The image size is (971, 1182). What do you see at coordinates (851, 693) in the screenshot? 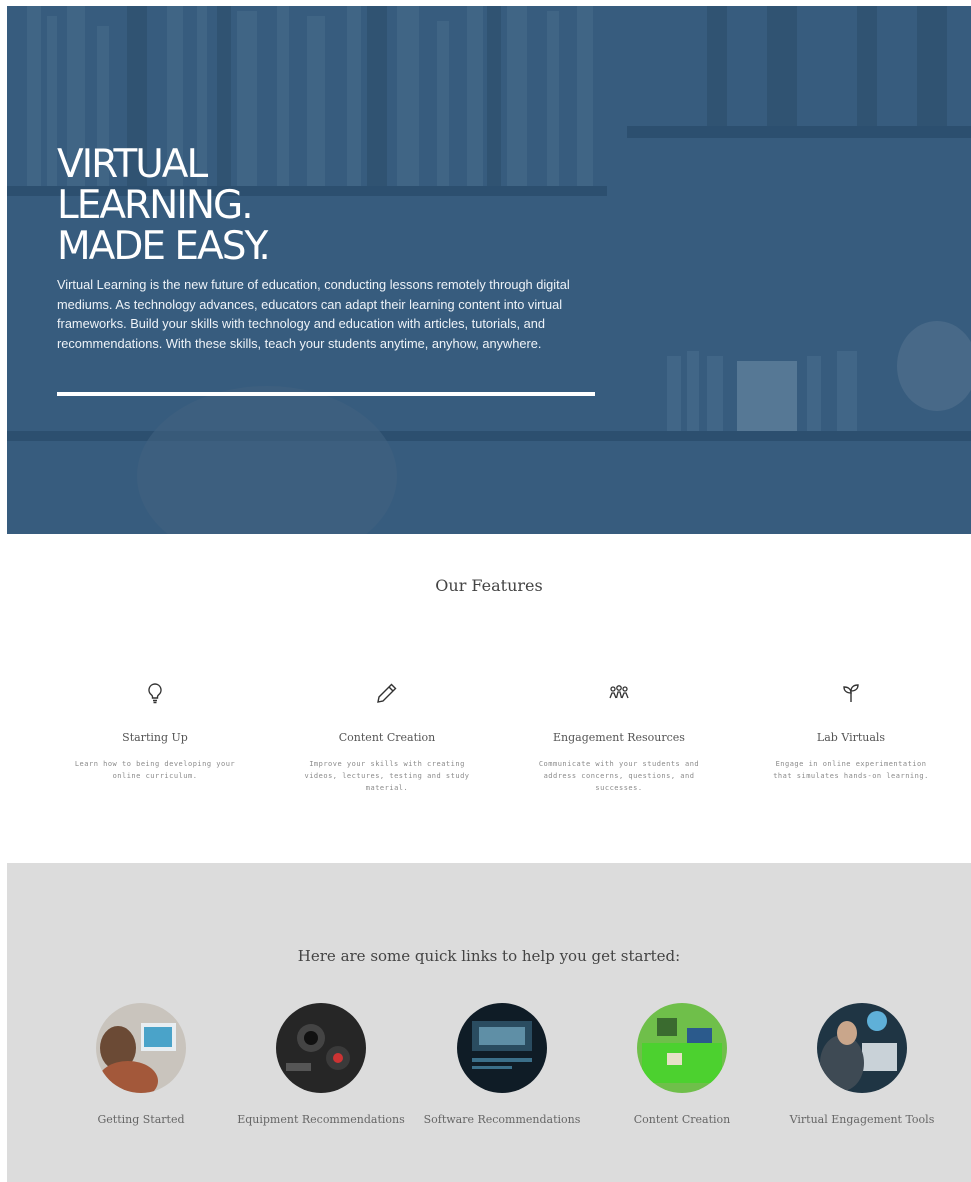
I see `sprout-icon` at bounding box center [851, 693].